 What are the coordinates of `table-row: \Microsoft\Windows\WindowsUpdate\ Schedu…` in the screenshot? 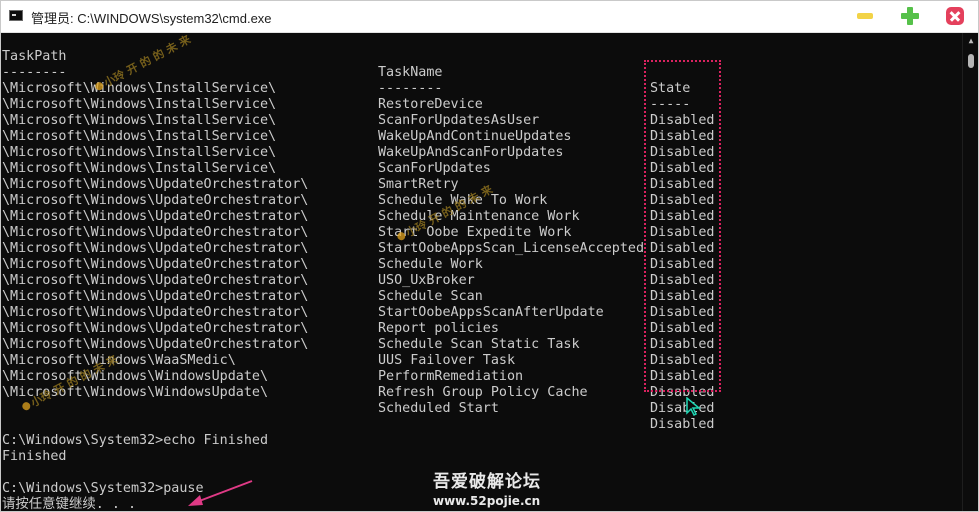 It's located at (358, 400).